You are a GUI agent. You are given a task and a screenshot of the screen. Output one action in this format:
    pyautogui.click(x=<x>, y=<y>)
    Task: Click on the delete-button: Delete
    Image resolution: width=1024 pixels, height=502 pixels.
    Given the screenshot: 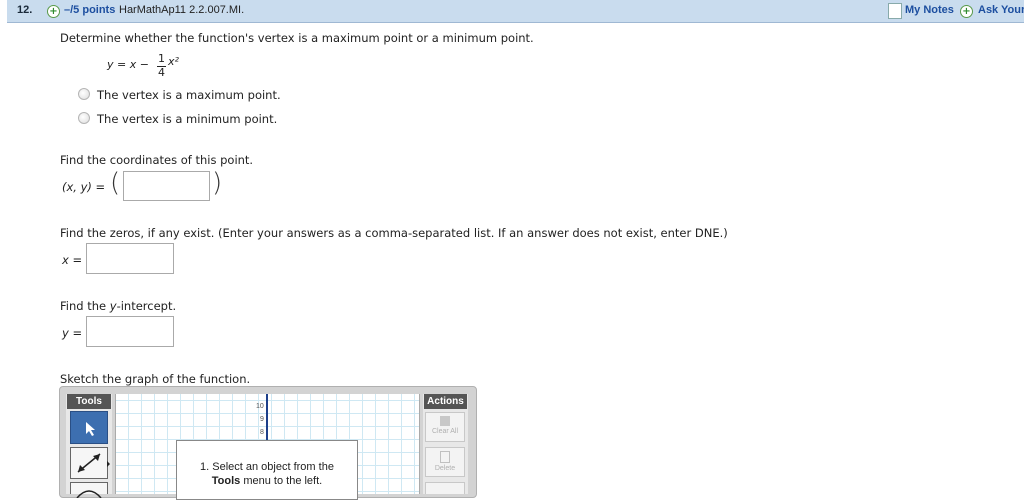 What is the action you would take?
    pyautogui.click(x=445, y=462)
    